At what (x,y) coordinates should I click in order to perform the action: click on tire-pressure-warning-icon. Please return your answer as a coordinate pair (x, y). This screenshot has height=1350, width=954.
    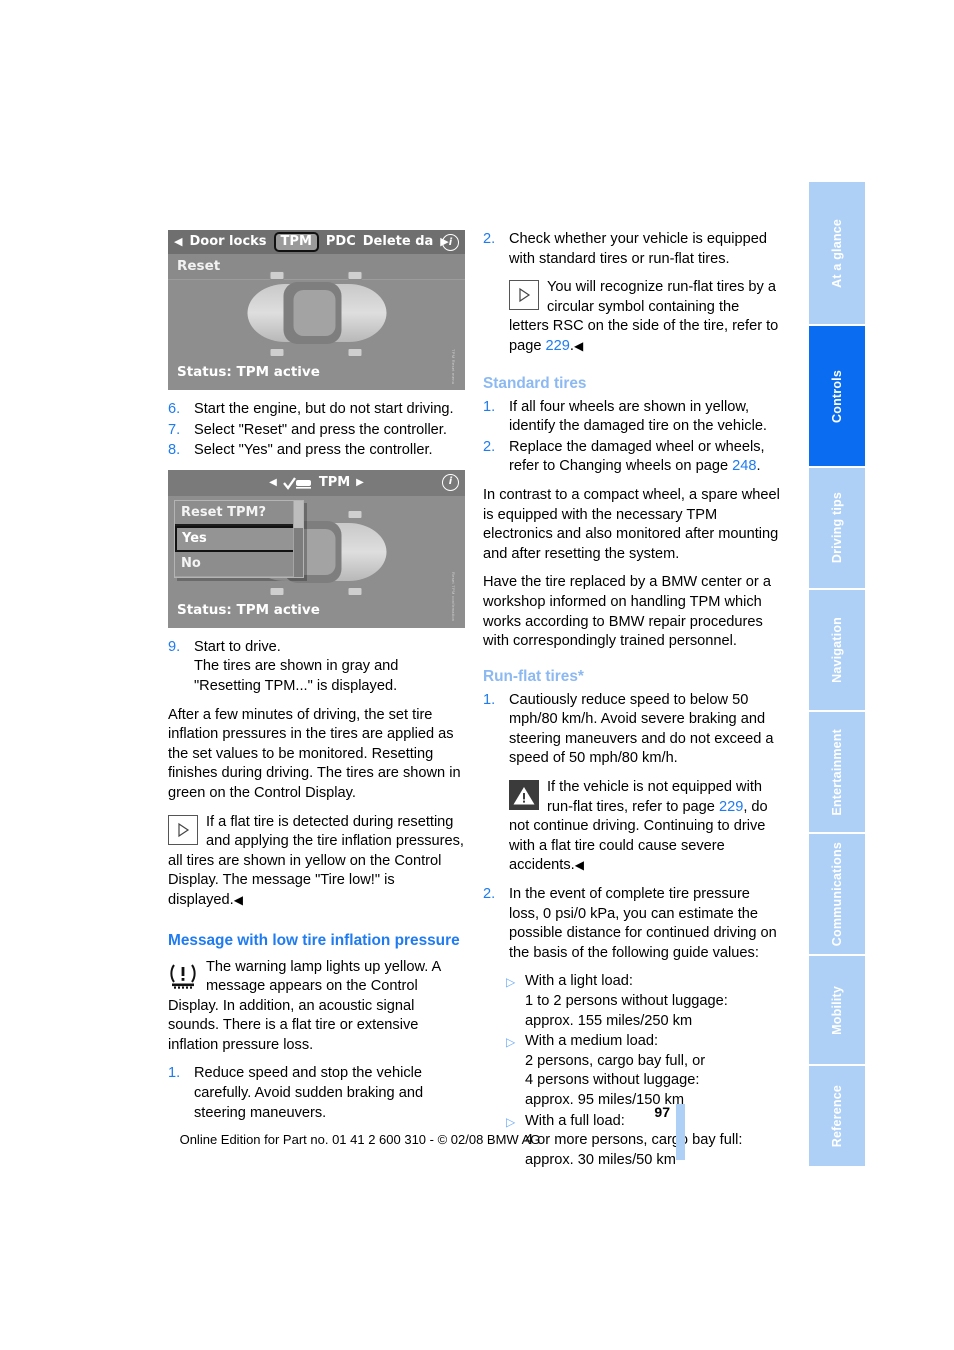
    Looking at the image, I should click on (183, 974).